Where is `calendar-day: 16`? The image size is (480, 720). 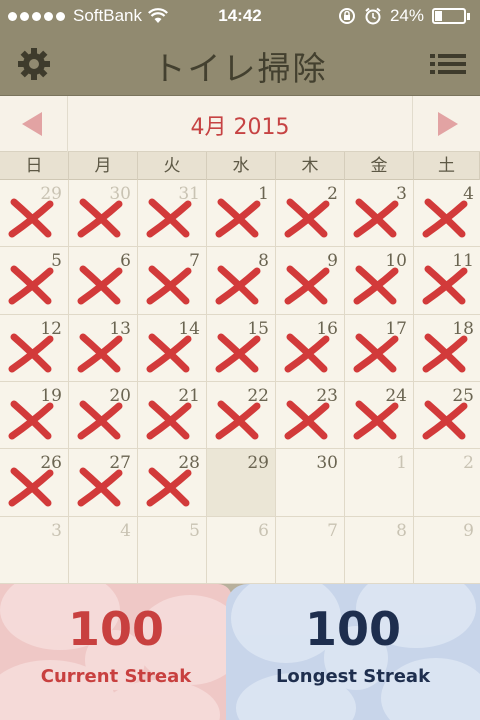
calendar-day: 16 is located at coordinates (310, 348).